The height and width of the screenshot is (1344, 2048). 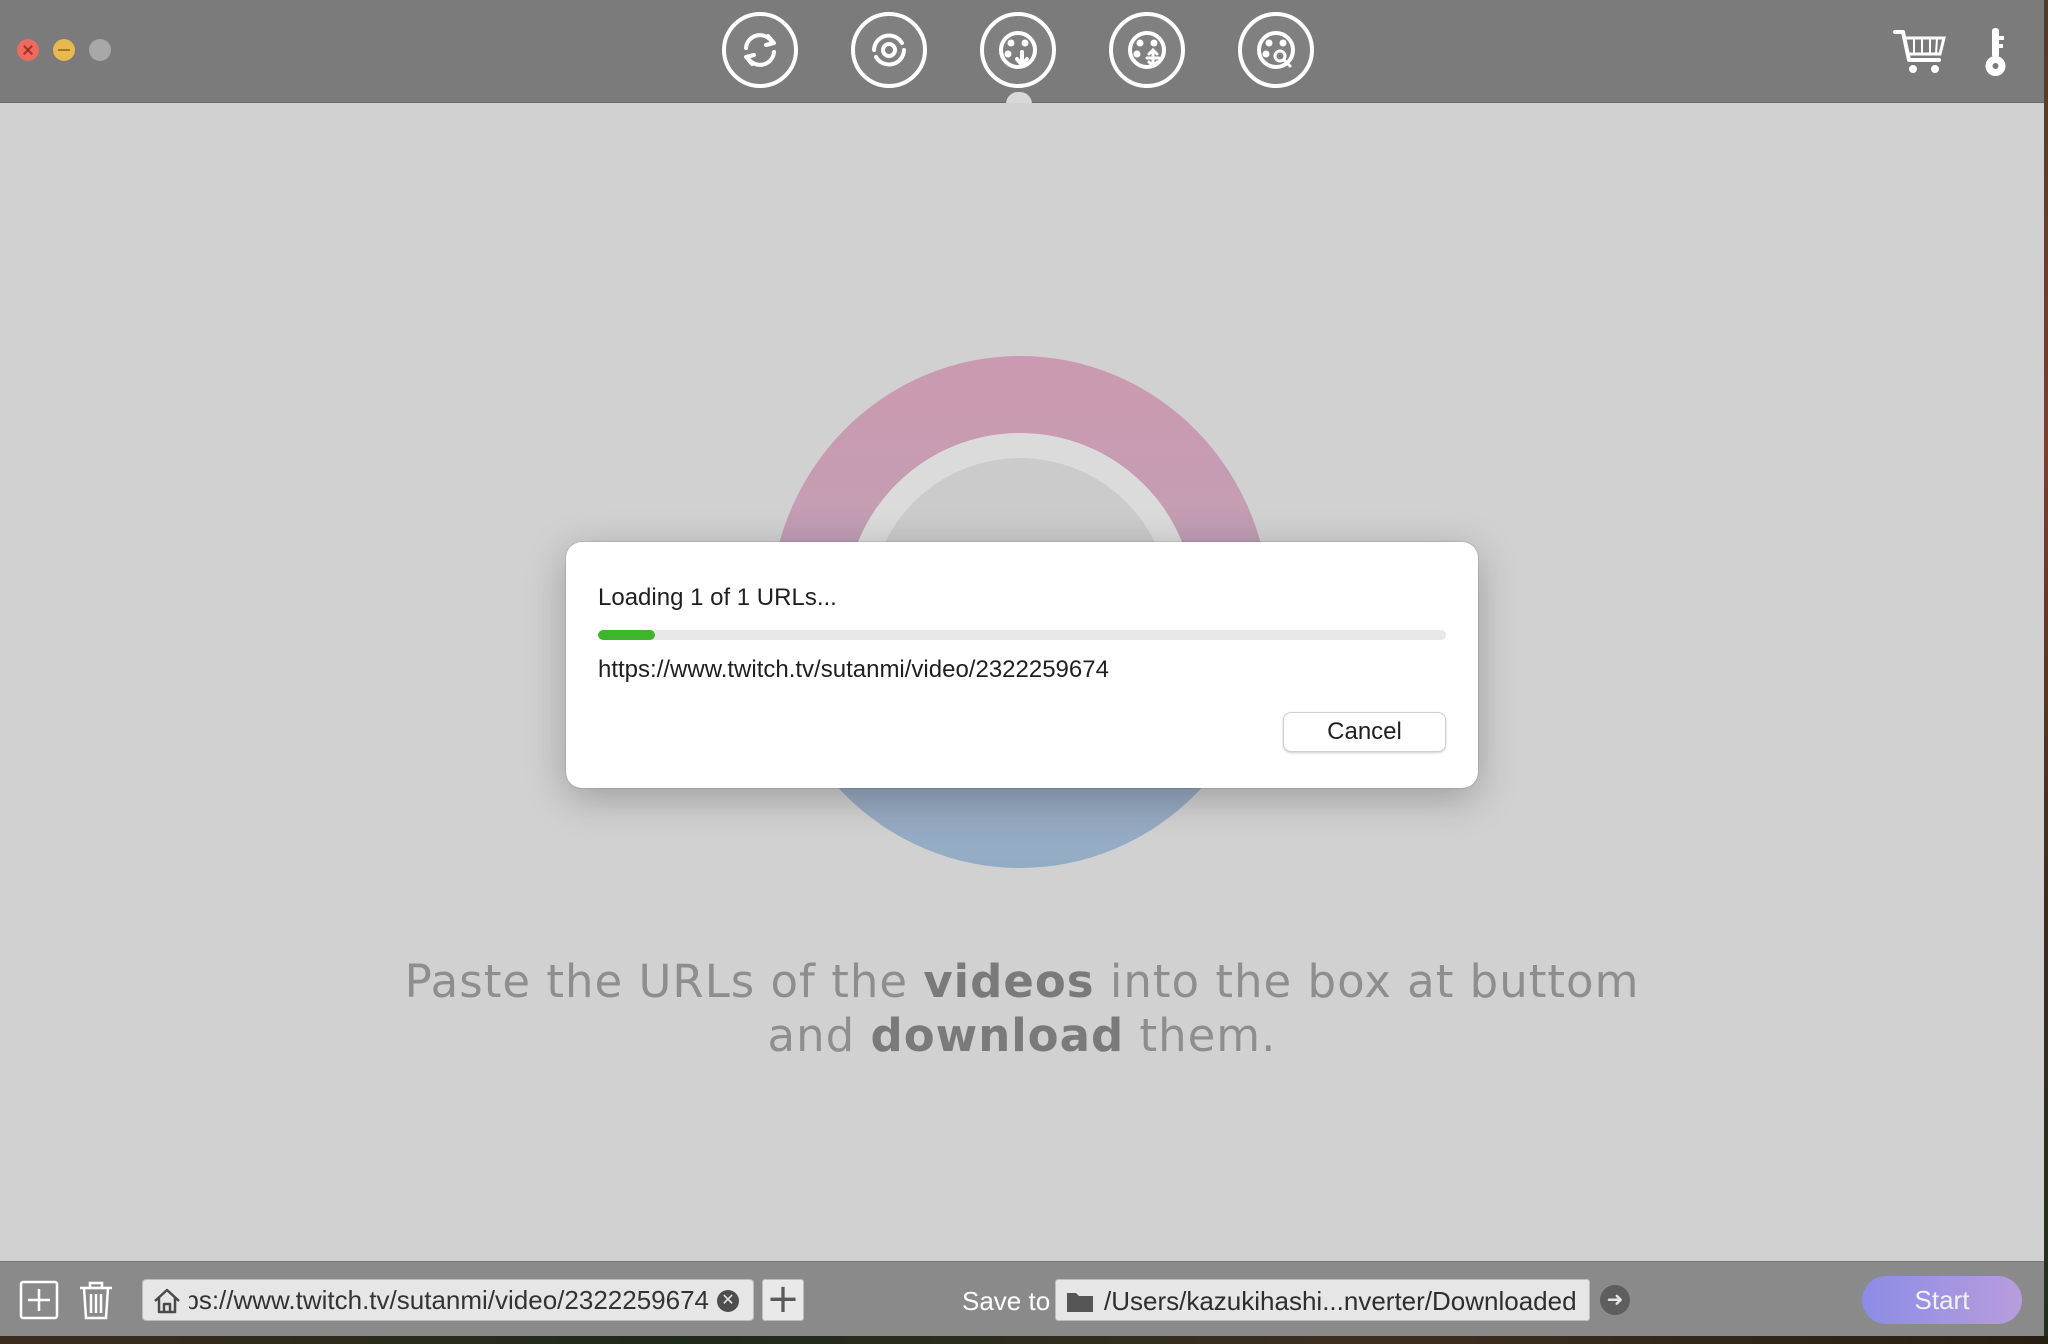 I want to click on desktop-edge, so click(x=2046, y=672).